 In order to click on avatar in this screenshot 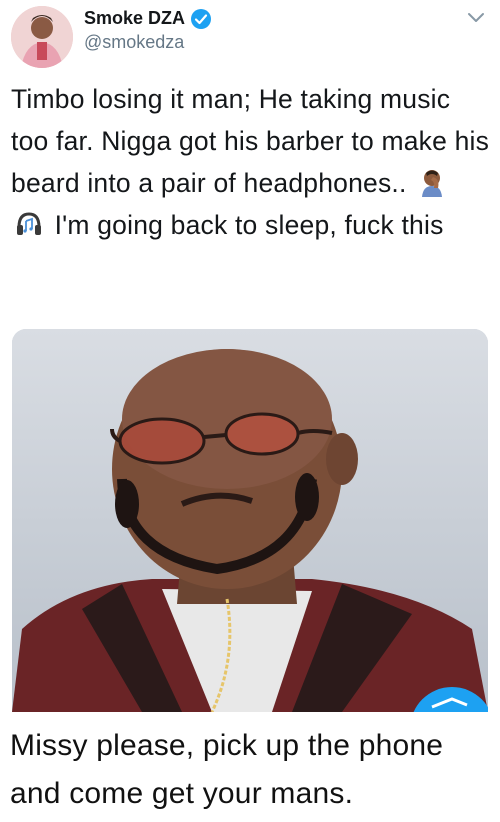, I will do `click(42, 37)`.